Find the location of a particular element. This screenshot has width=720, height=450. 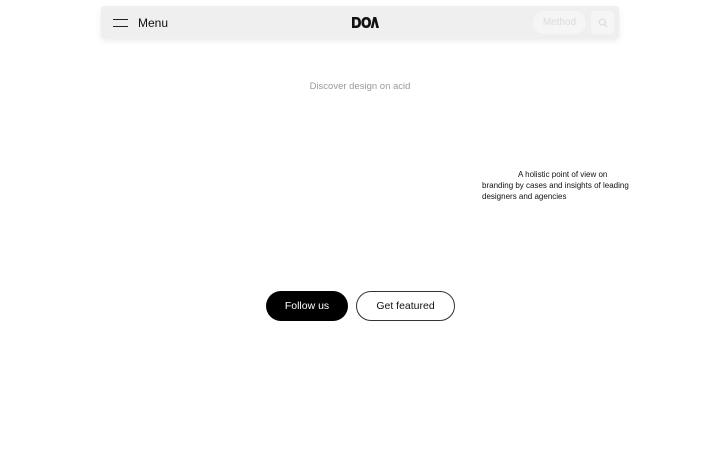

tagline: Discover design on acid is located at coordinates (360, 86).